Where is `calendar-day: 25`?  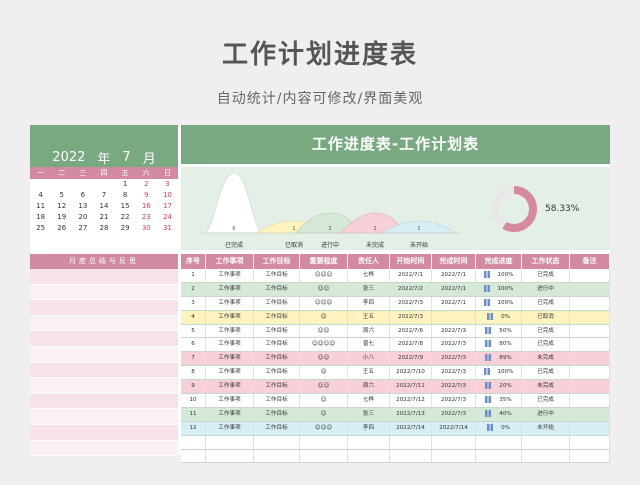
calendar-day: 25 is located at coordinates (40, 228).